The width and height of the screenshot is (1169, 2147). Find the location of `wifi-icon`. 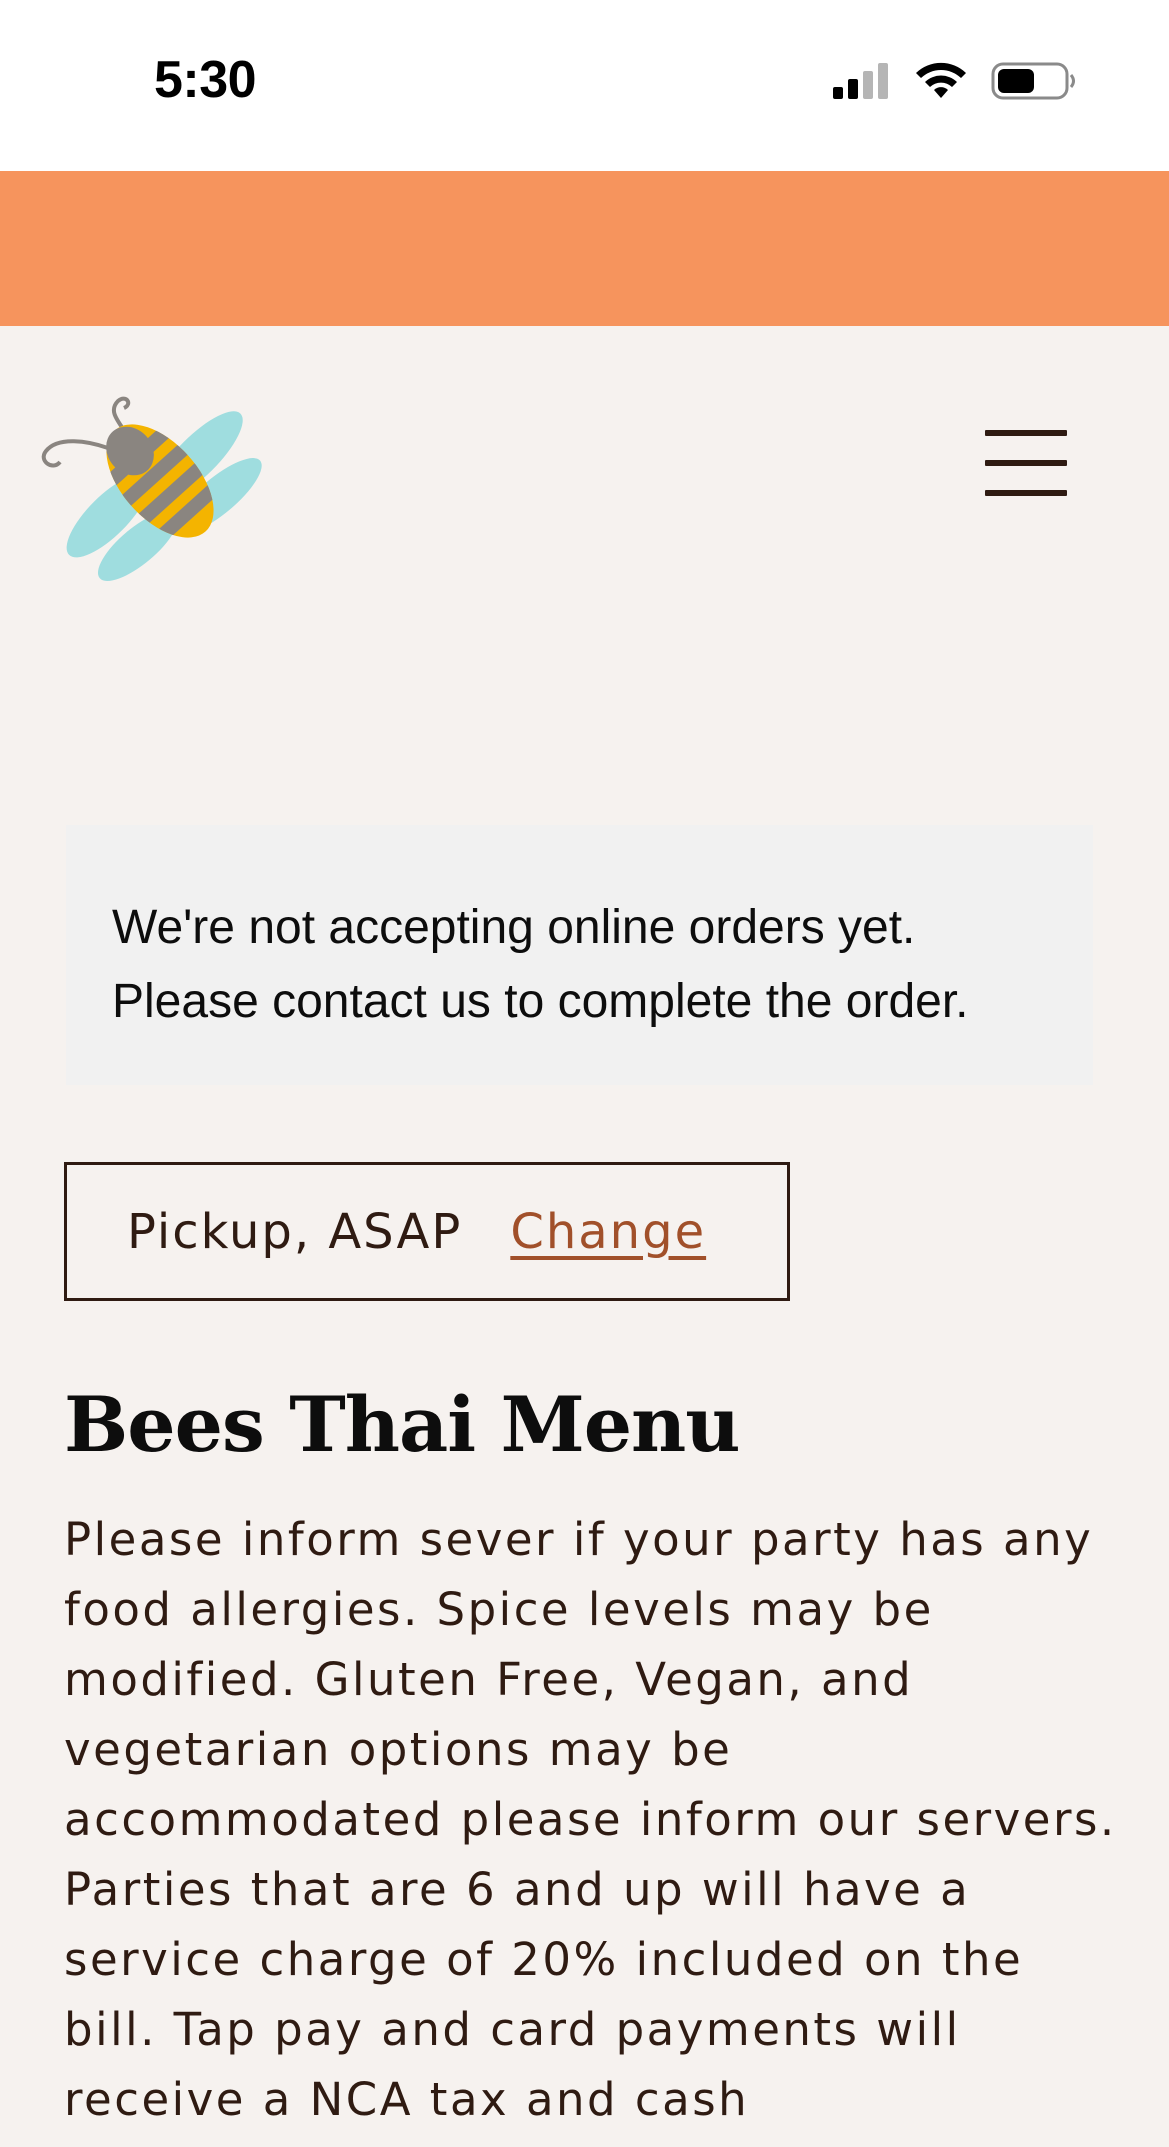

wifi-icon is located at coordinates (941, 83).